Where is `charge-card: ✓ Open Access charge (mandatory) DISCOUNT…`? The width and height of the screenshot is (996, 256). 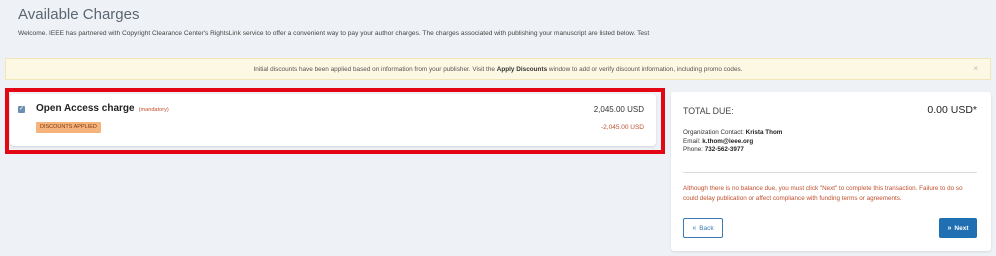
charge-card: ✓ Open Access charge (mandatory) DISCOUNT… is located at coordinates (333, 120).